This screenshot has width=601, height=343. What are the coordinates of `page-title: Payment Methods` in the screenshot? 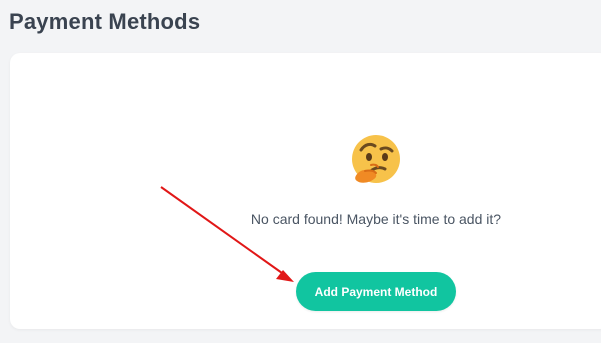 It's located at (105, 21).